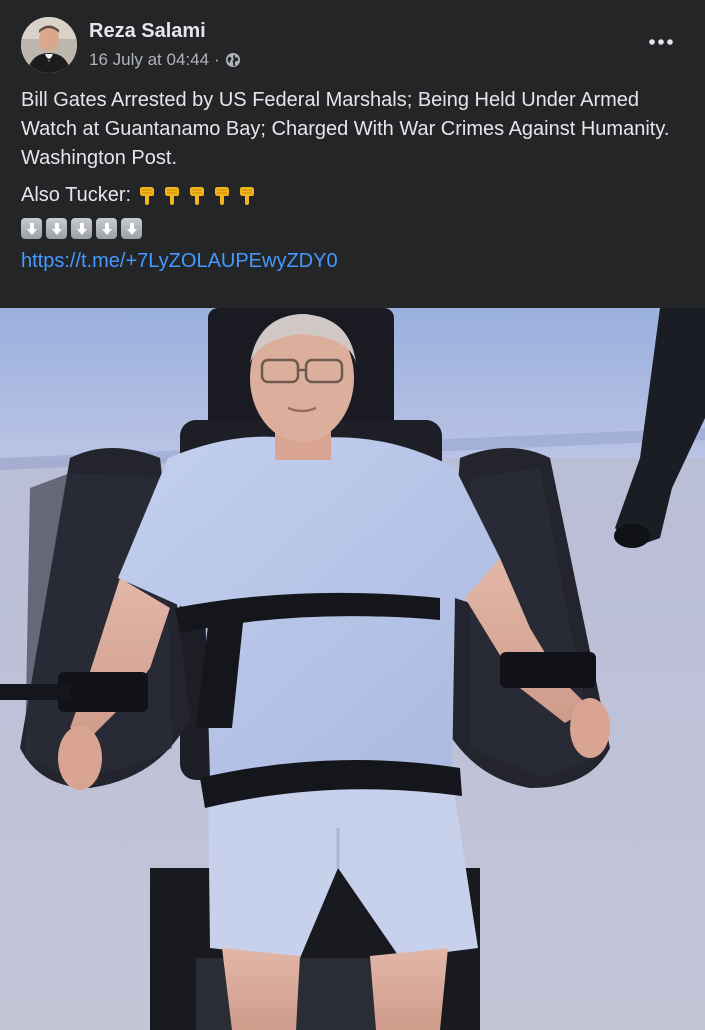  What do you see at coordinates (351, 195) in the screenshot?
I see `post-paragraph-tucker: Also Tucker:` at bounding box center [351, 195].